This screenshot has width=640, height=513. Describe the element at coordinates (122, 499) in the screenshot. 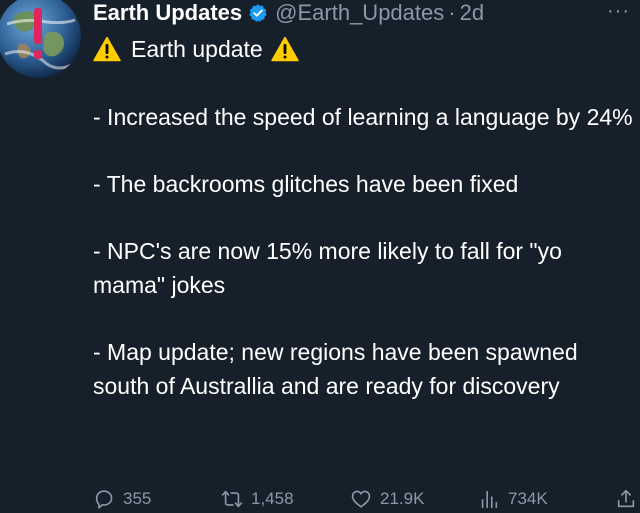

I see `reply-button: 355` at that location.